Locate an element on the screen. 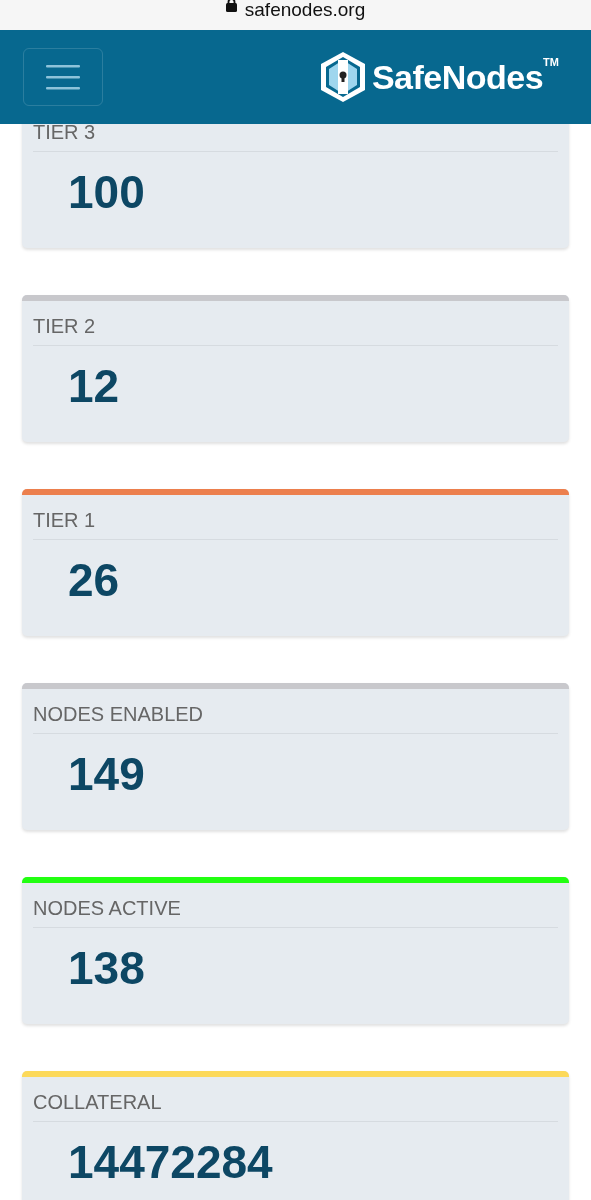 This screenshot has height=1200, width=591. stat-value: 149 is located at coordinates (106, 773).